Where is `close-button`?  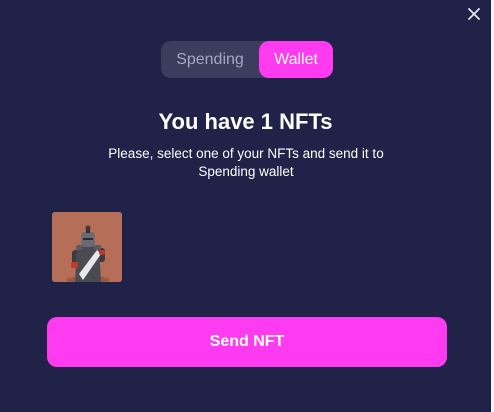
close-button is located at coordinates (474, 14).